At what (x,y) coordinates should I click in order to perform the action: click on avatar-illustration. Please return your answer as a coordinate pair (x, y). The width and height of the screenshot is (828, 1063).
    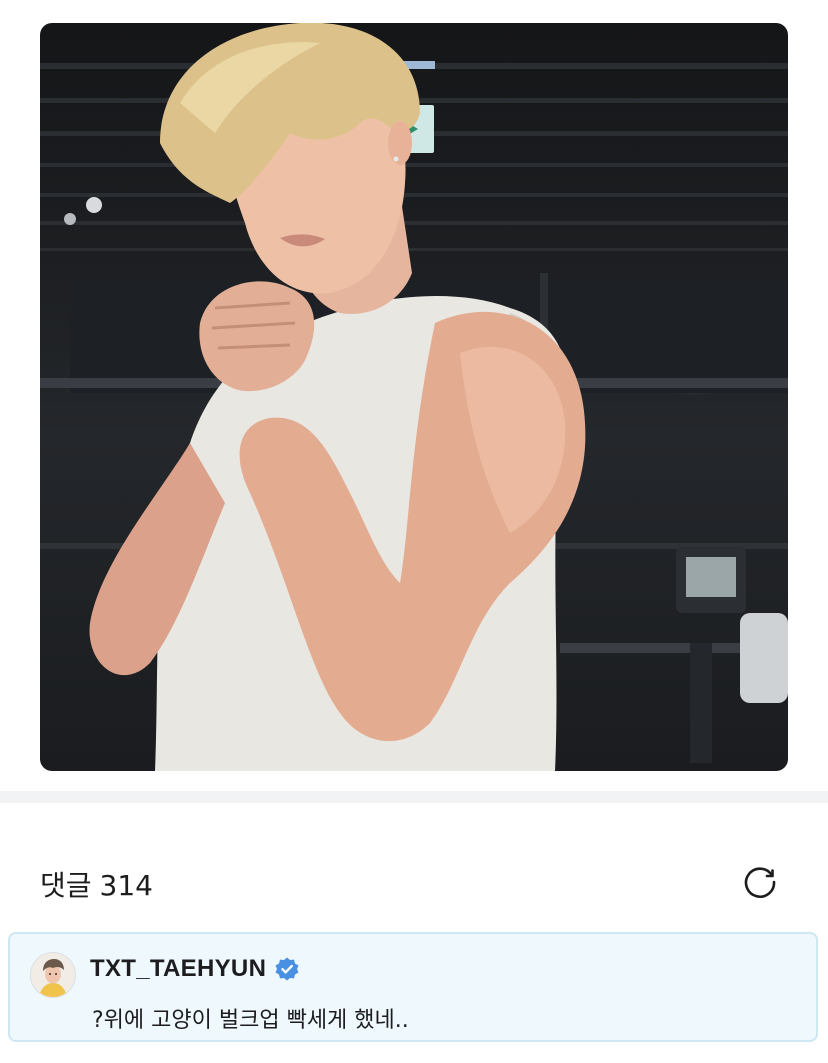
    Looking at the image, I should click on (53, 975).